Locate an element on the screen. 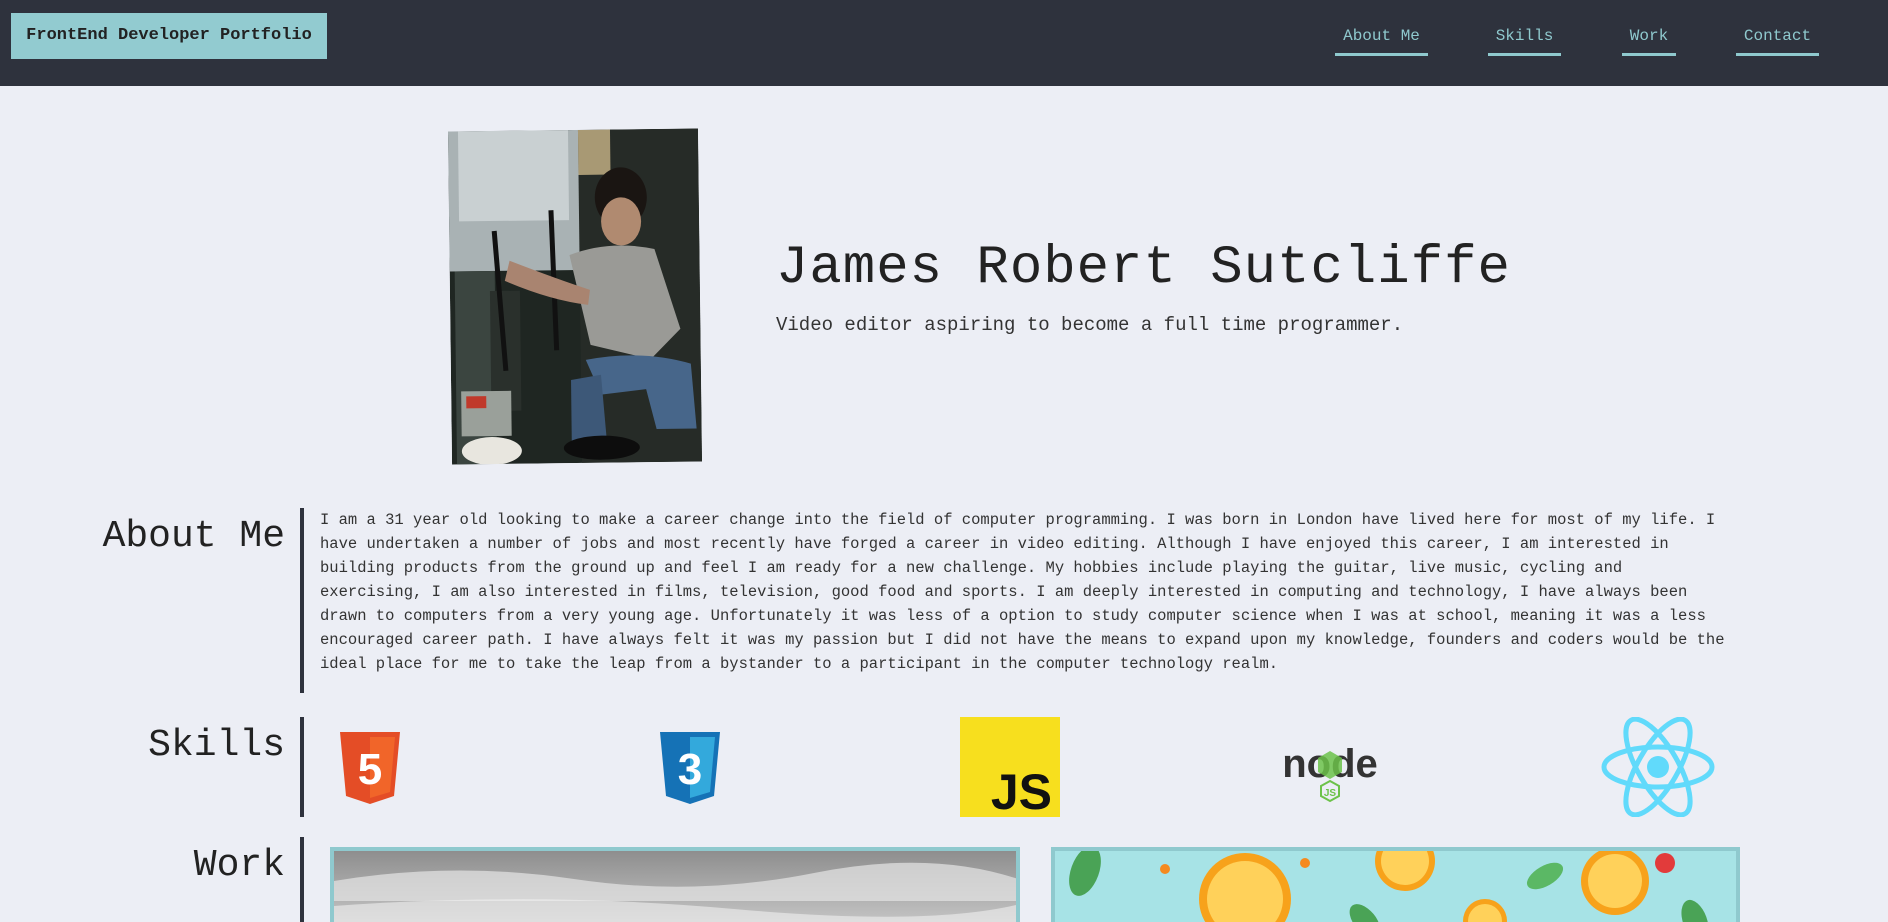  nav-link-contact: Contact is located at coordinates (1777, 40).